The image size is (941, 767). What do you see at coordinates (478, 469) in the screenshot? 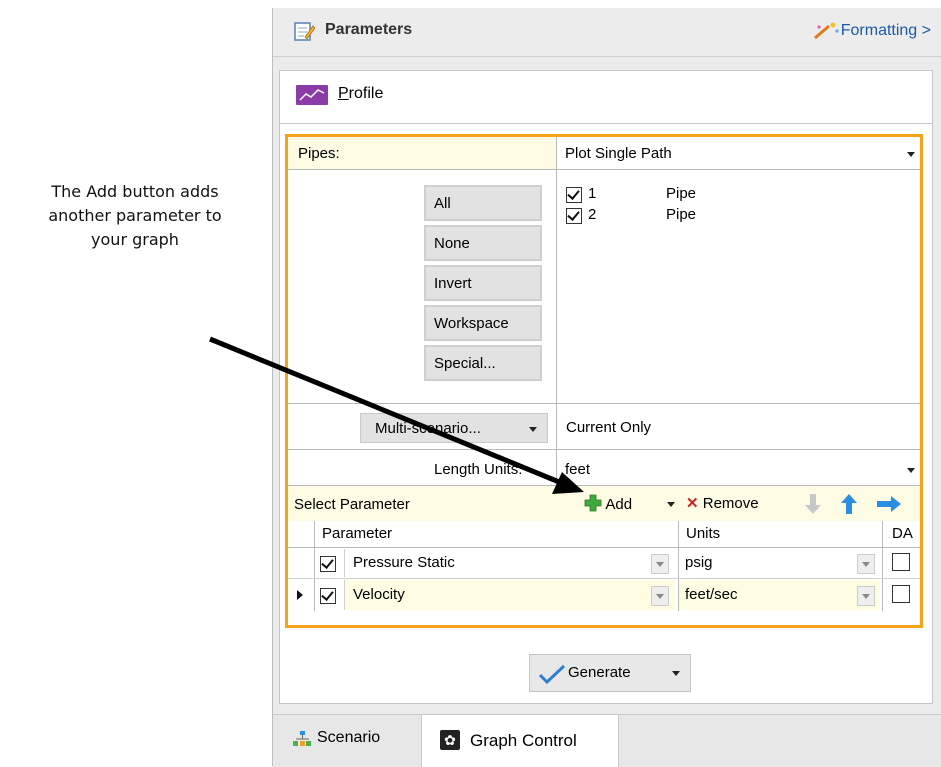
I see `length-units-label: Length Units:` at bounding box center [478, 469].